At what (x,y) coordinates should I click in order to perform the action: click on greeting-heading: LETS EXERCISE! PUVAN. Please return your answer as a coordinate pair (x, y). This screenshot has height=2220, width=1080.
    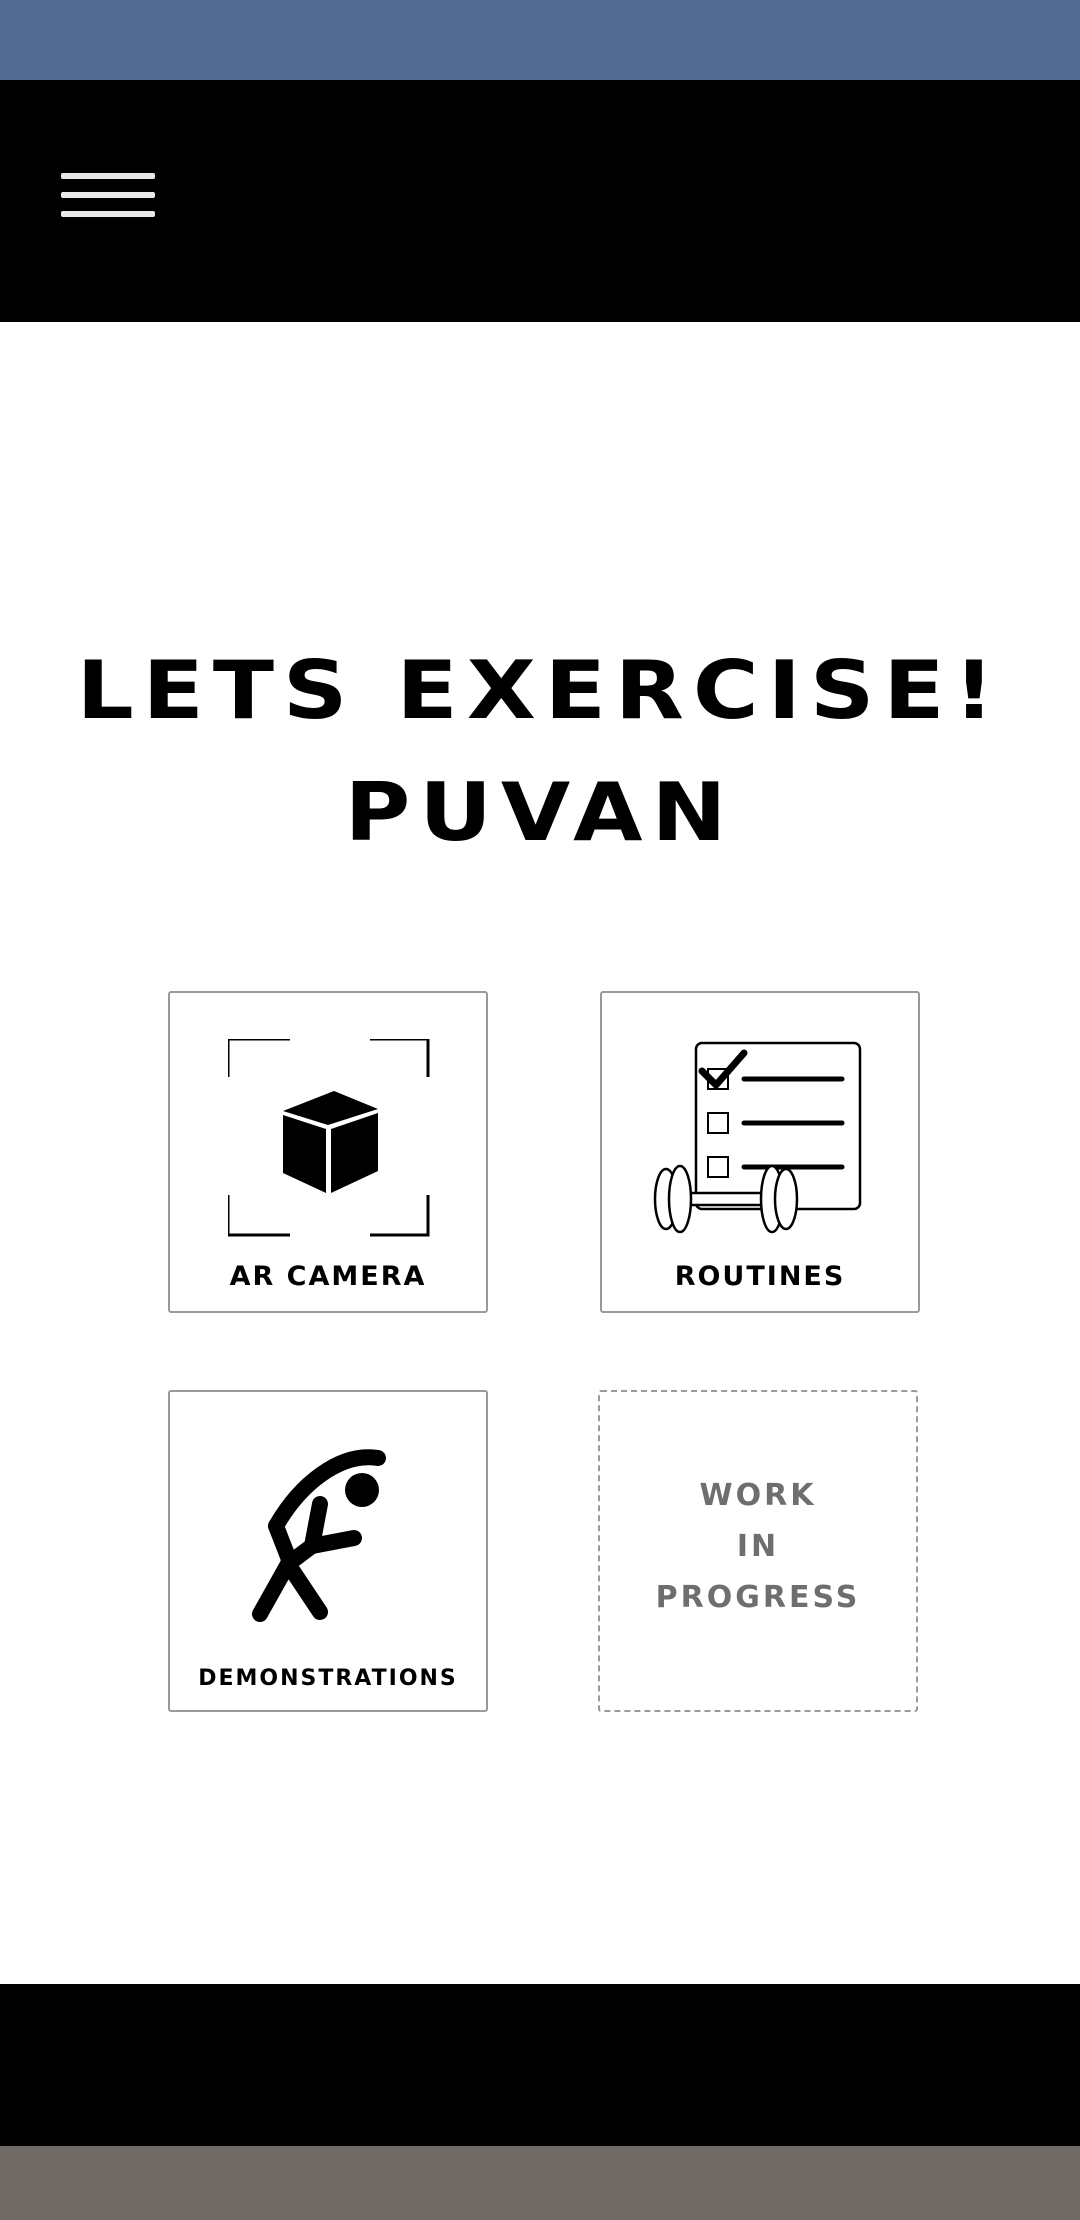
    Looking at the image, I should click on (540, 752).